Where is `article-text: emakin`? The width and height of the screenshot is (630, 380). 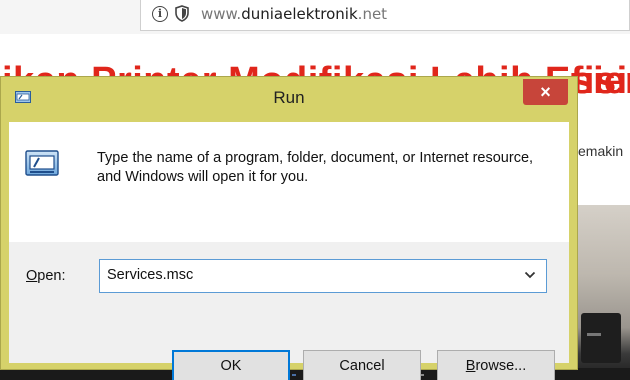 article-text: emakin is located at coordinates (601, 151).